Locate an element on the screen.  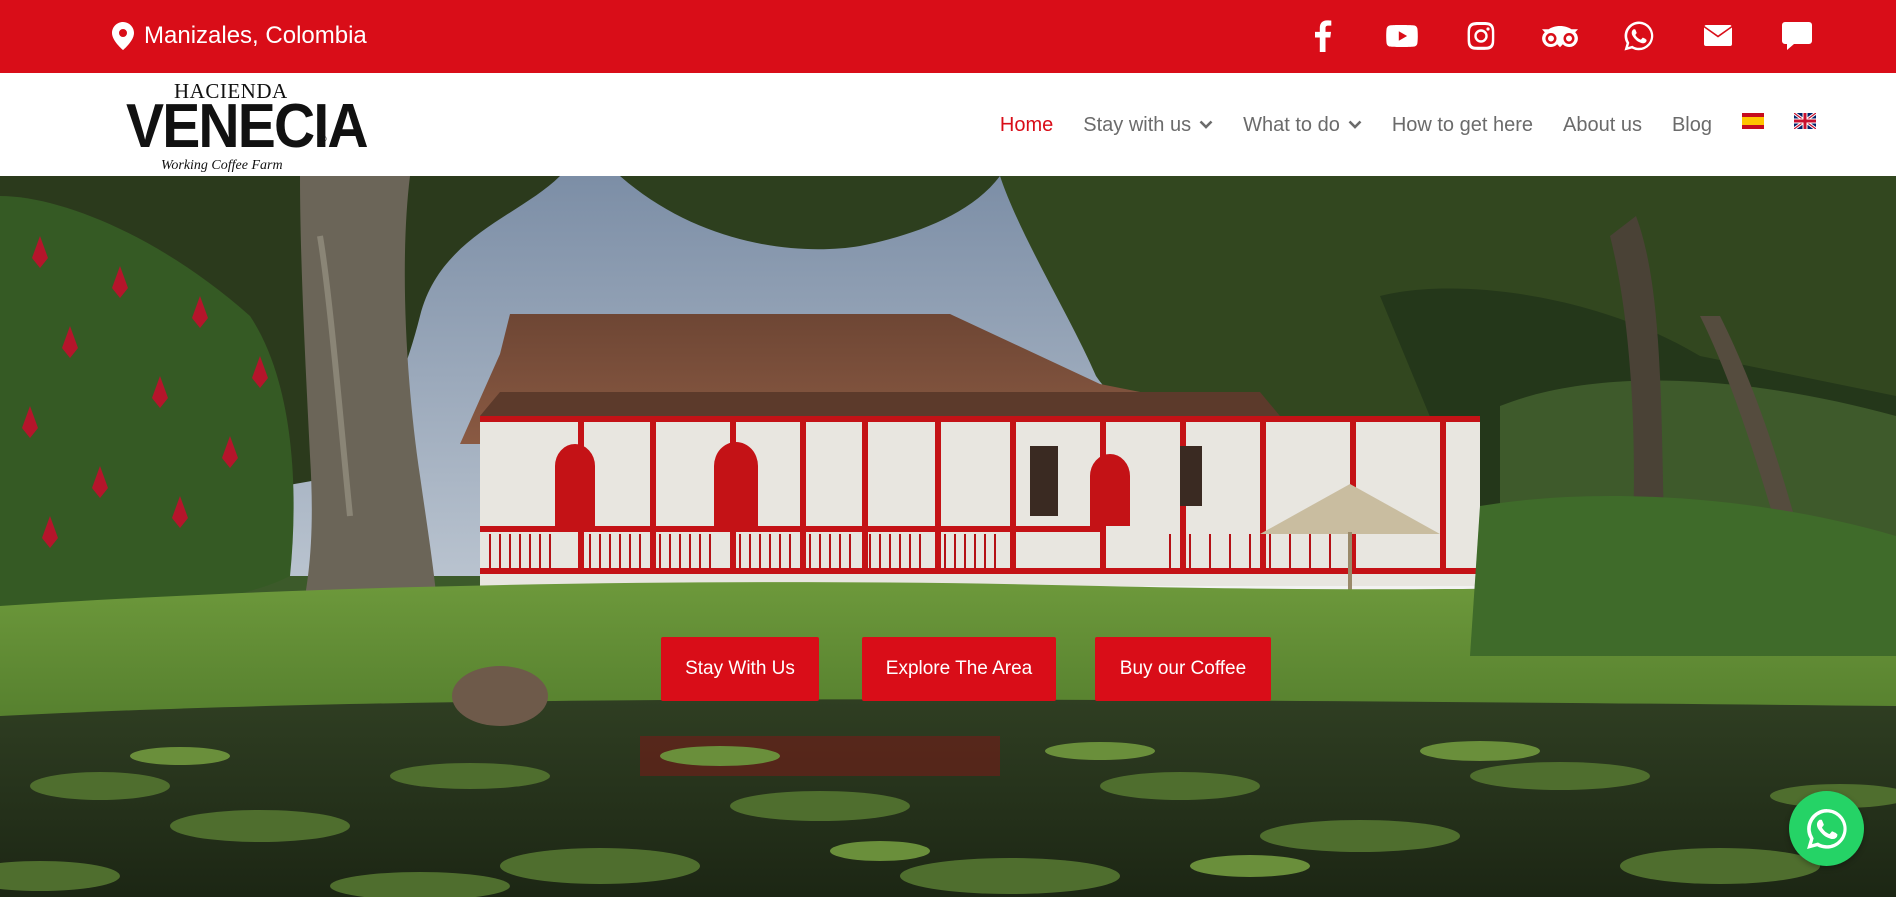
whatsapp-link is located at coordinates (1638, 36).